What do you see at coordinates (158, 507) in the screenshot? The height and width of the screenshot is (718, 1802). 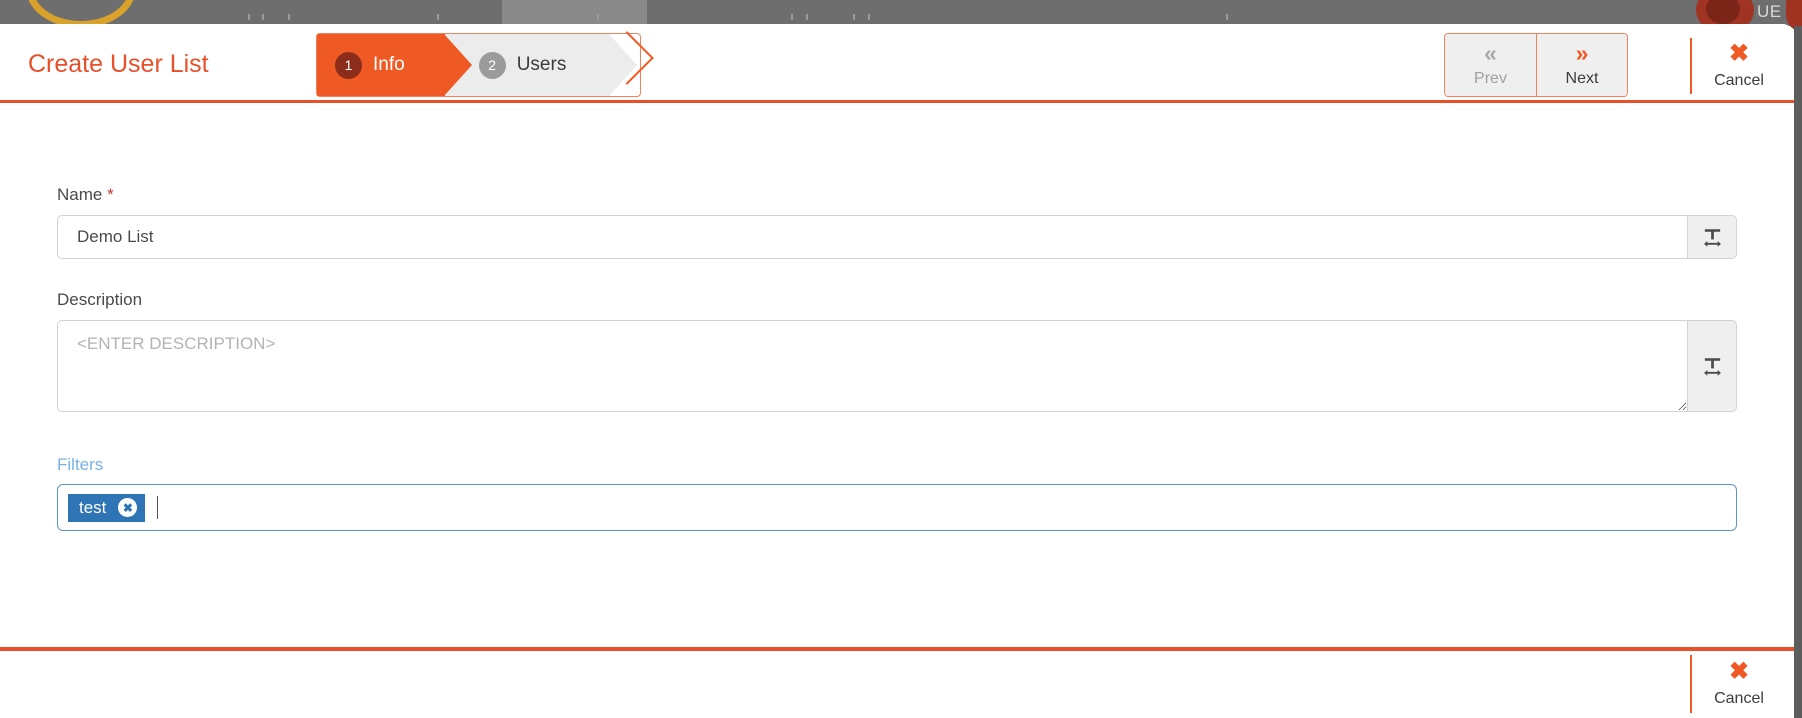 I see `text-caret` at bounding box center [158, 507].